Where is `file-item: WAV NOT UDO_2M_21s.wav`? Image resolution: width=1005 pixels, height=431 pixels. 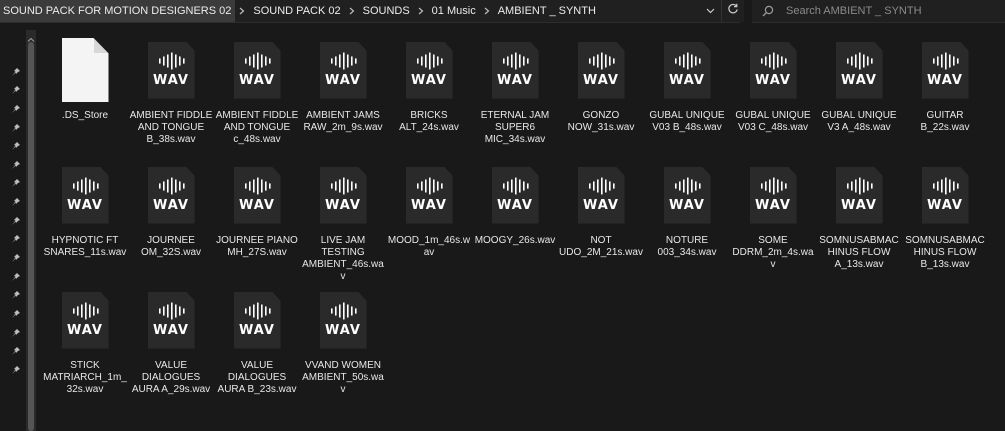 file-item: WAV NOT UDO_2M_21s.wav is located at coordinates (601, 223).